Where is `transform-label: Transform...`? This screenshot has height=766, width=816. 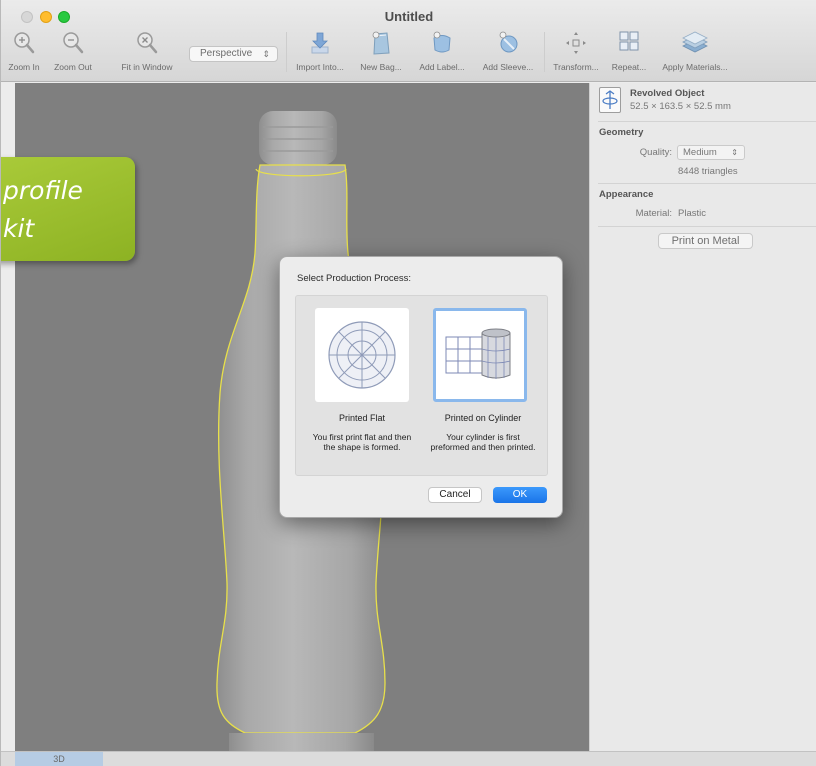
transform-label: Transform... is located at coordinates (576, 67).